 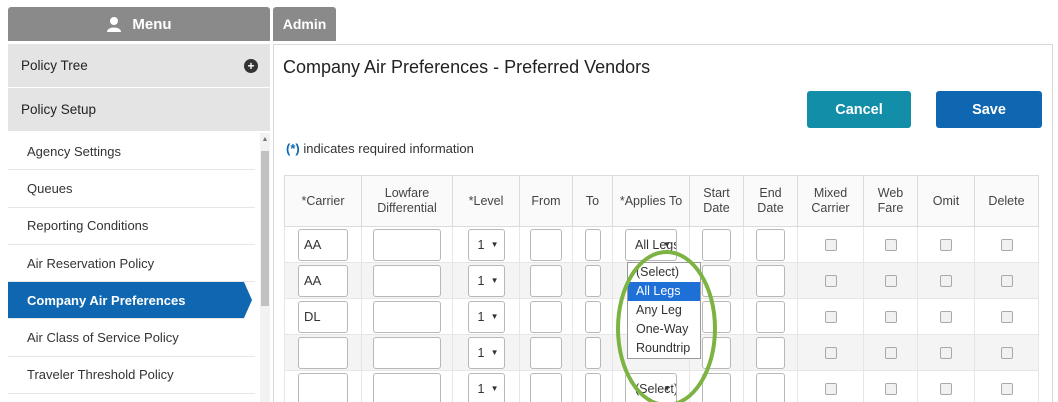 I want to click on column-header: Omit, so click(x=946, y=201).